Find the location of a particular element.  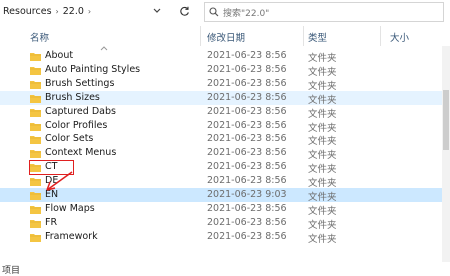

address-history-chevron-icon is located at coordinates (157, 11).